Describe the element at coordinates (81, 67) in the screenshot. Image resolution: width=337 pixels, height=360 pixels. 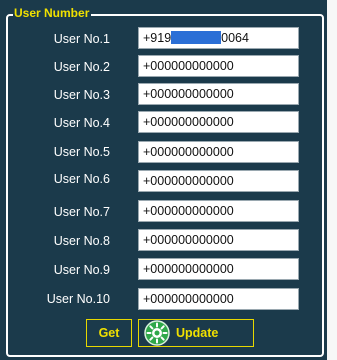
I see `user-2-label: User No.2` at that location.